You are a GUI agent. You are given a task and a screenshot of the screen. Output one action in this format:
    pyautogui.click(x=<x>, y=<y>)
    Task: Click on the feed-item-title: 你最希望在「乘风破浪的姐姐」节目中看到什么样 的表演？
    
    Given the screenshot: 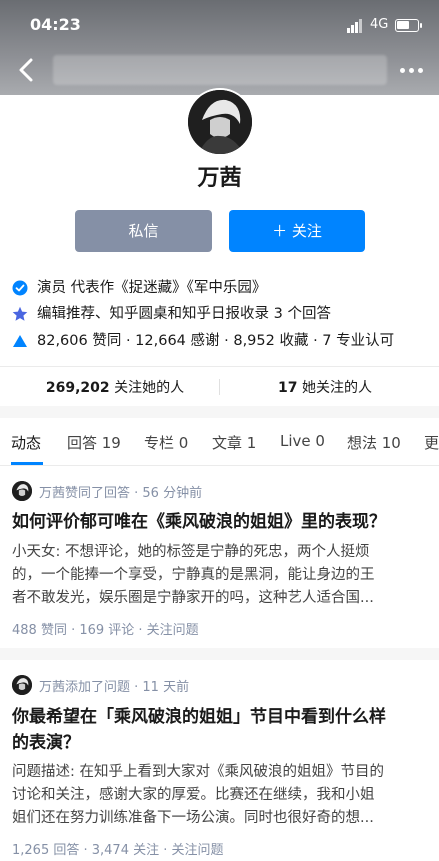 What is the action you would take?
    pyautogui.click(x=221, y=730)
    